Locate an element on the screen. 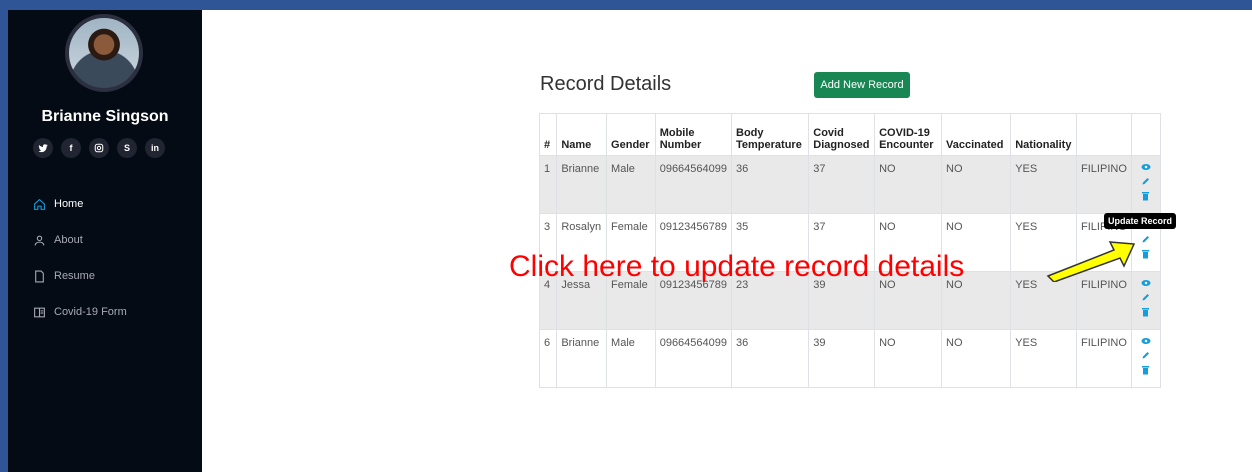  sidebar-item-home: Home is located at coordinates (79, 204).